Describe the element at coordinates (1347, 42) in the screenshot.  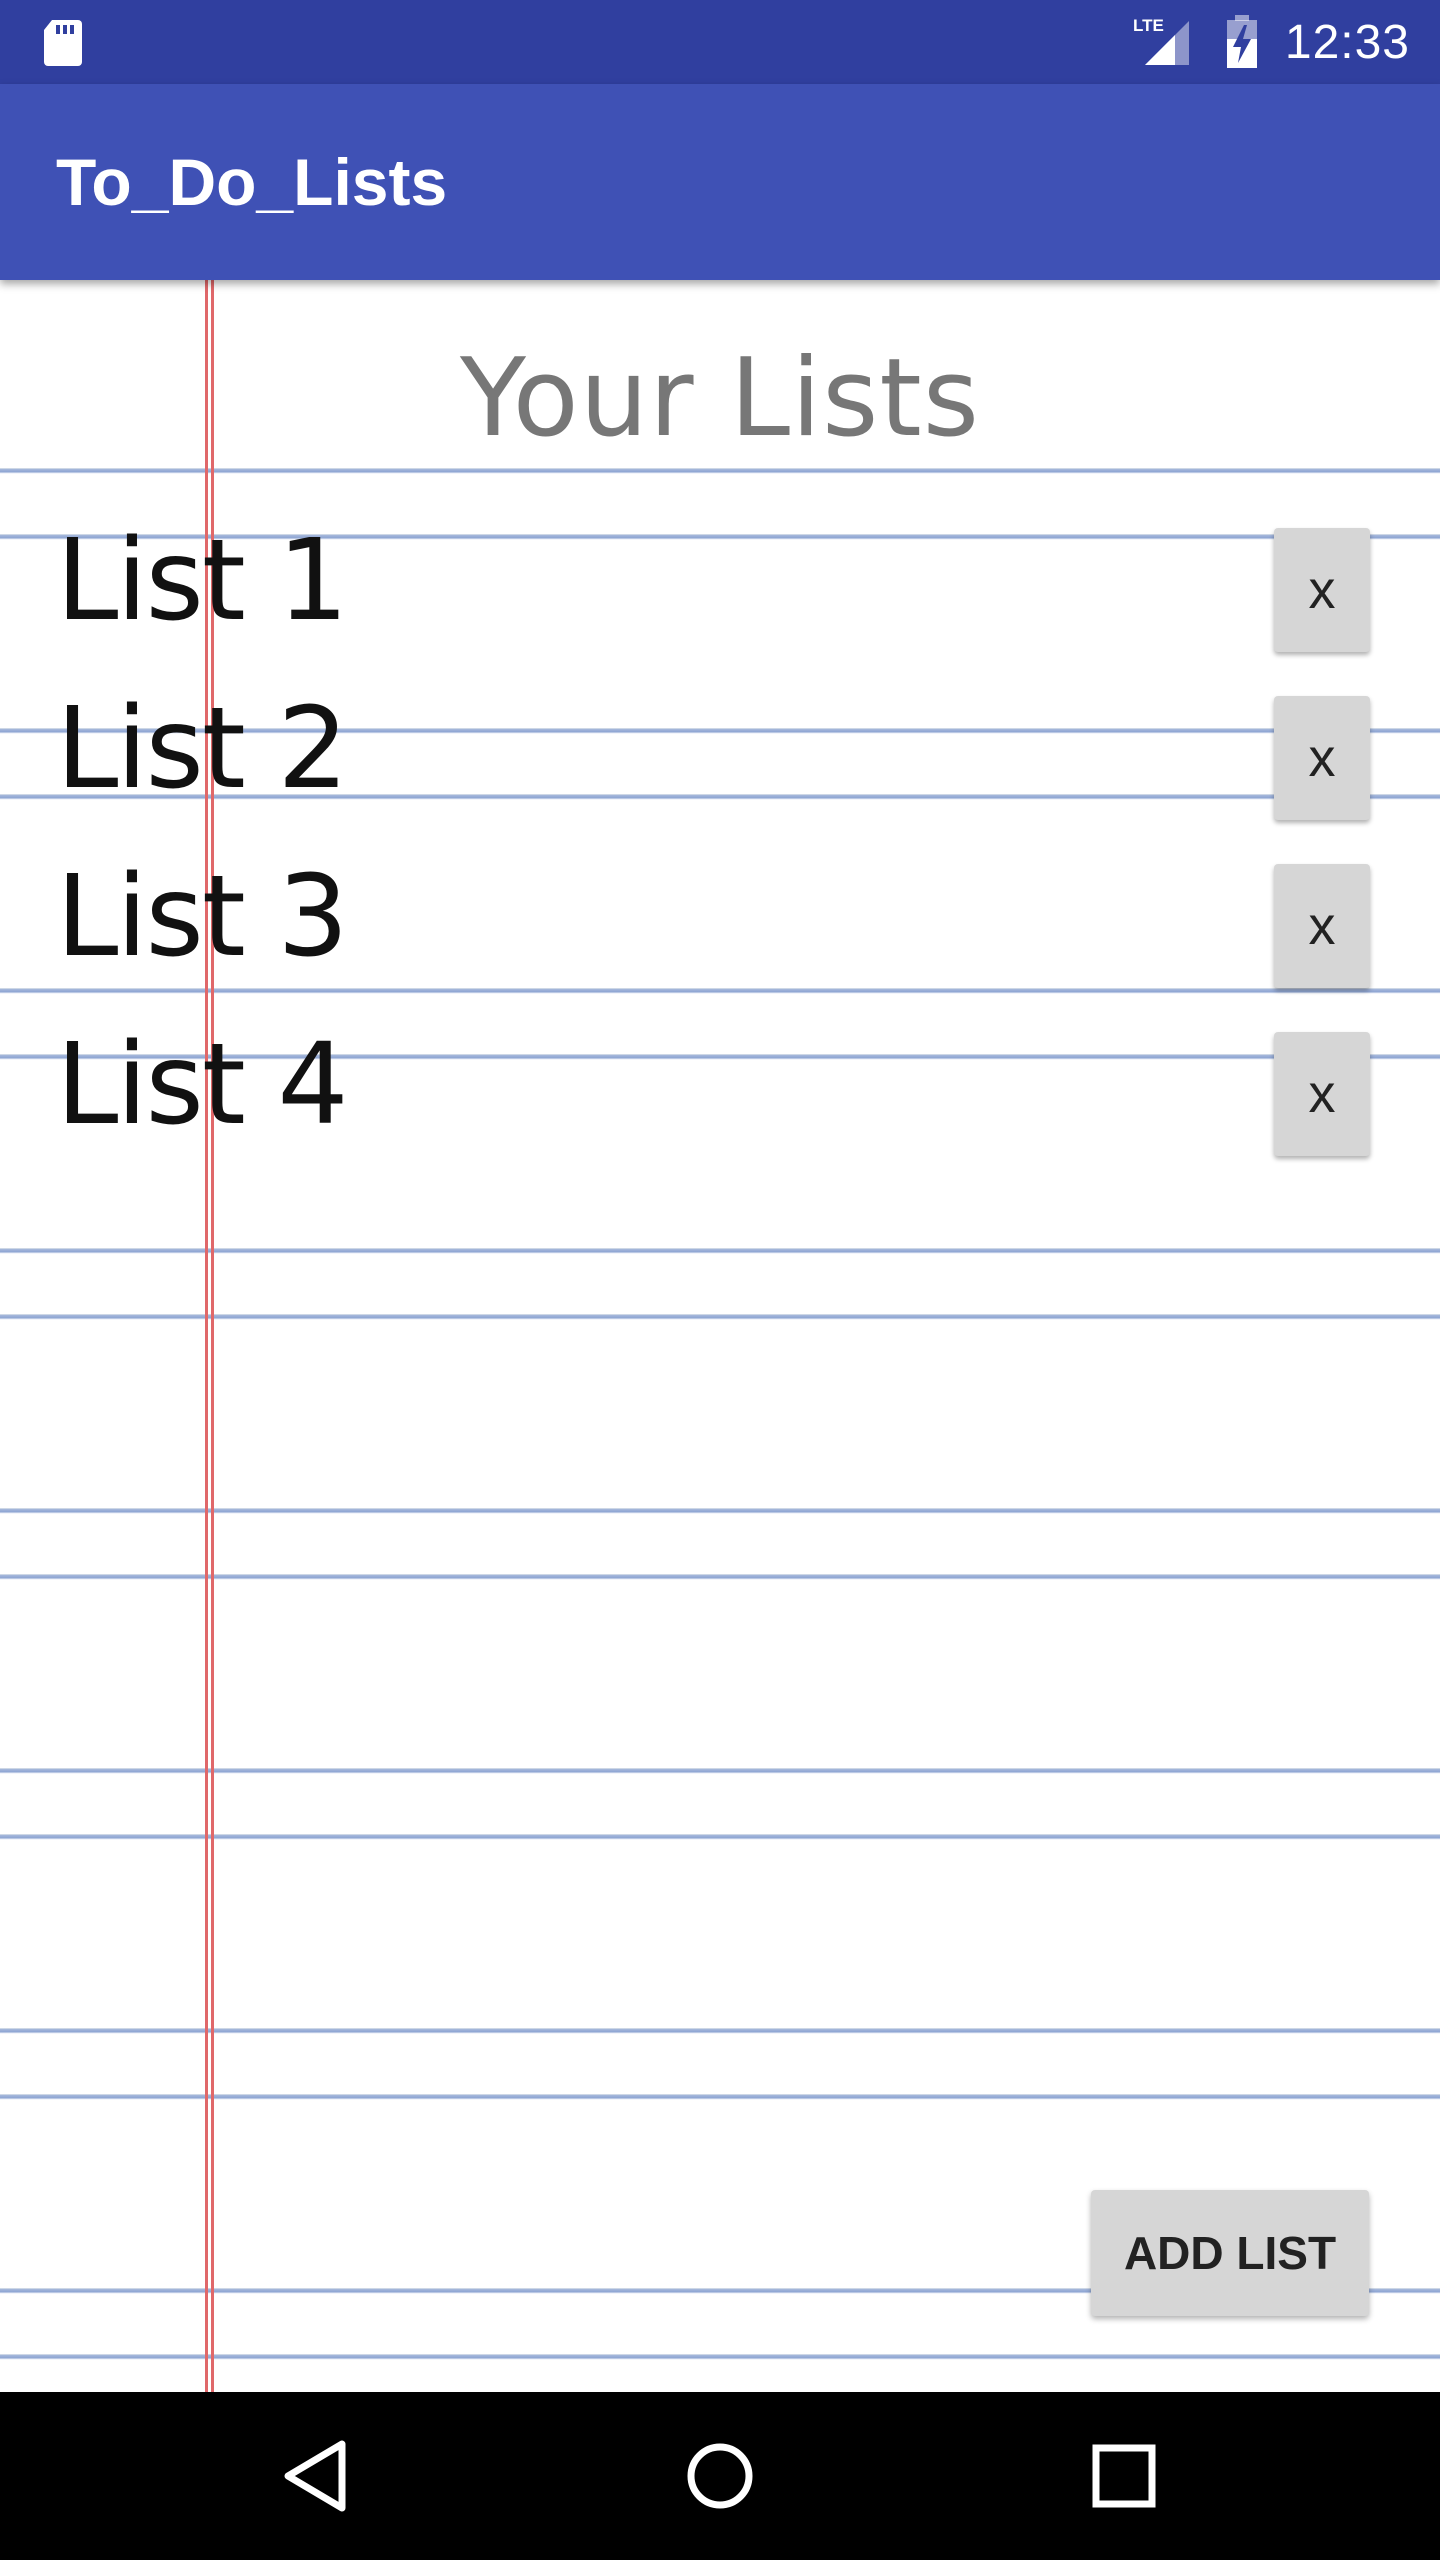
I see `status-time: 12:33` at that location.